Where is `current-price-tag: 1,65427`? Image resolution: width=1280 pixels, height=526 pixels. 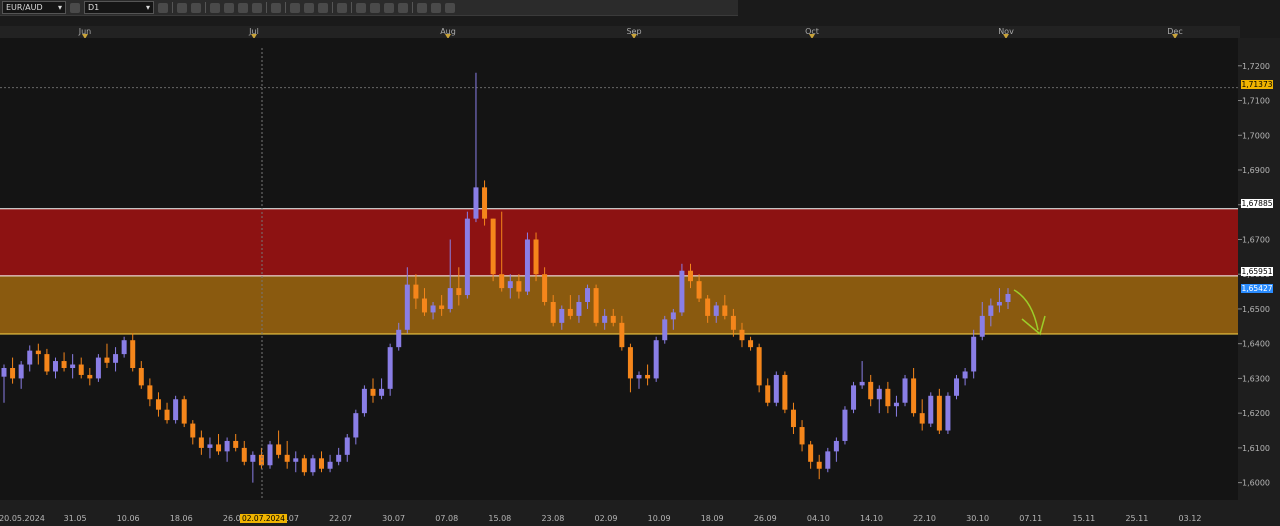 current-price-tag: 1,65427 is located at coordinates (1257, 288).